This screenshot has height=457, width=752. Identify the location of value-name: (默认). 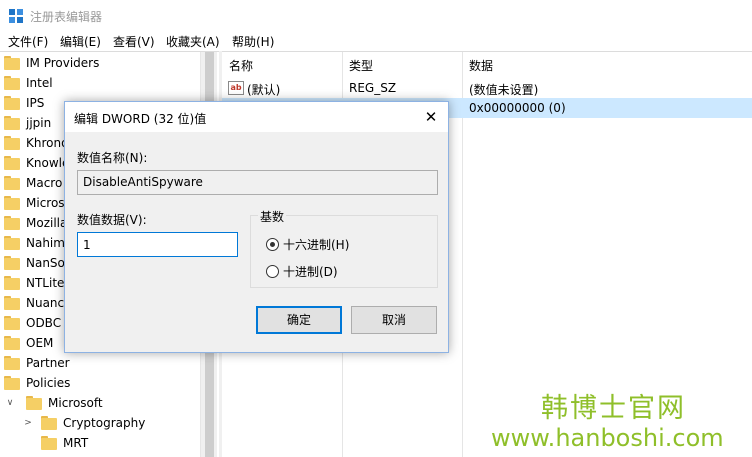
(264, 90).